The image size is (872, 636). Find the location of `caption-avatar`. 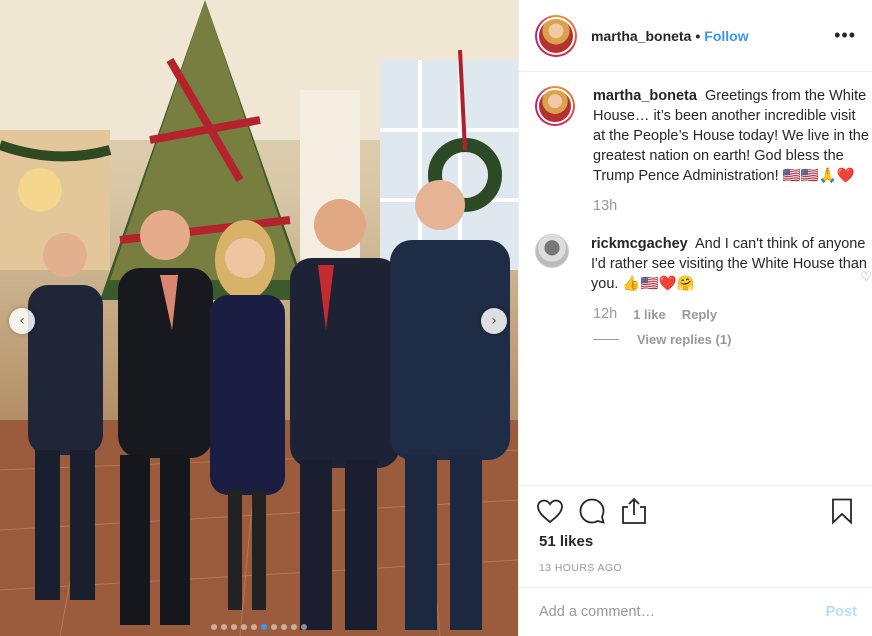

caption-avatar is located at coordinates (555, 106).